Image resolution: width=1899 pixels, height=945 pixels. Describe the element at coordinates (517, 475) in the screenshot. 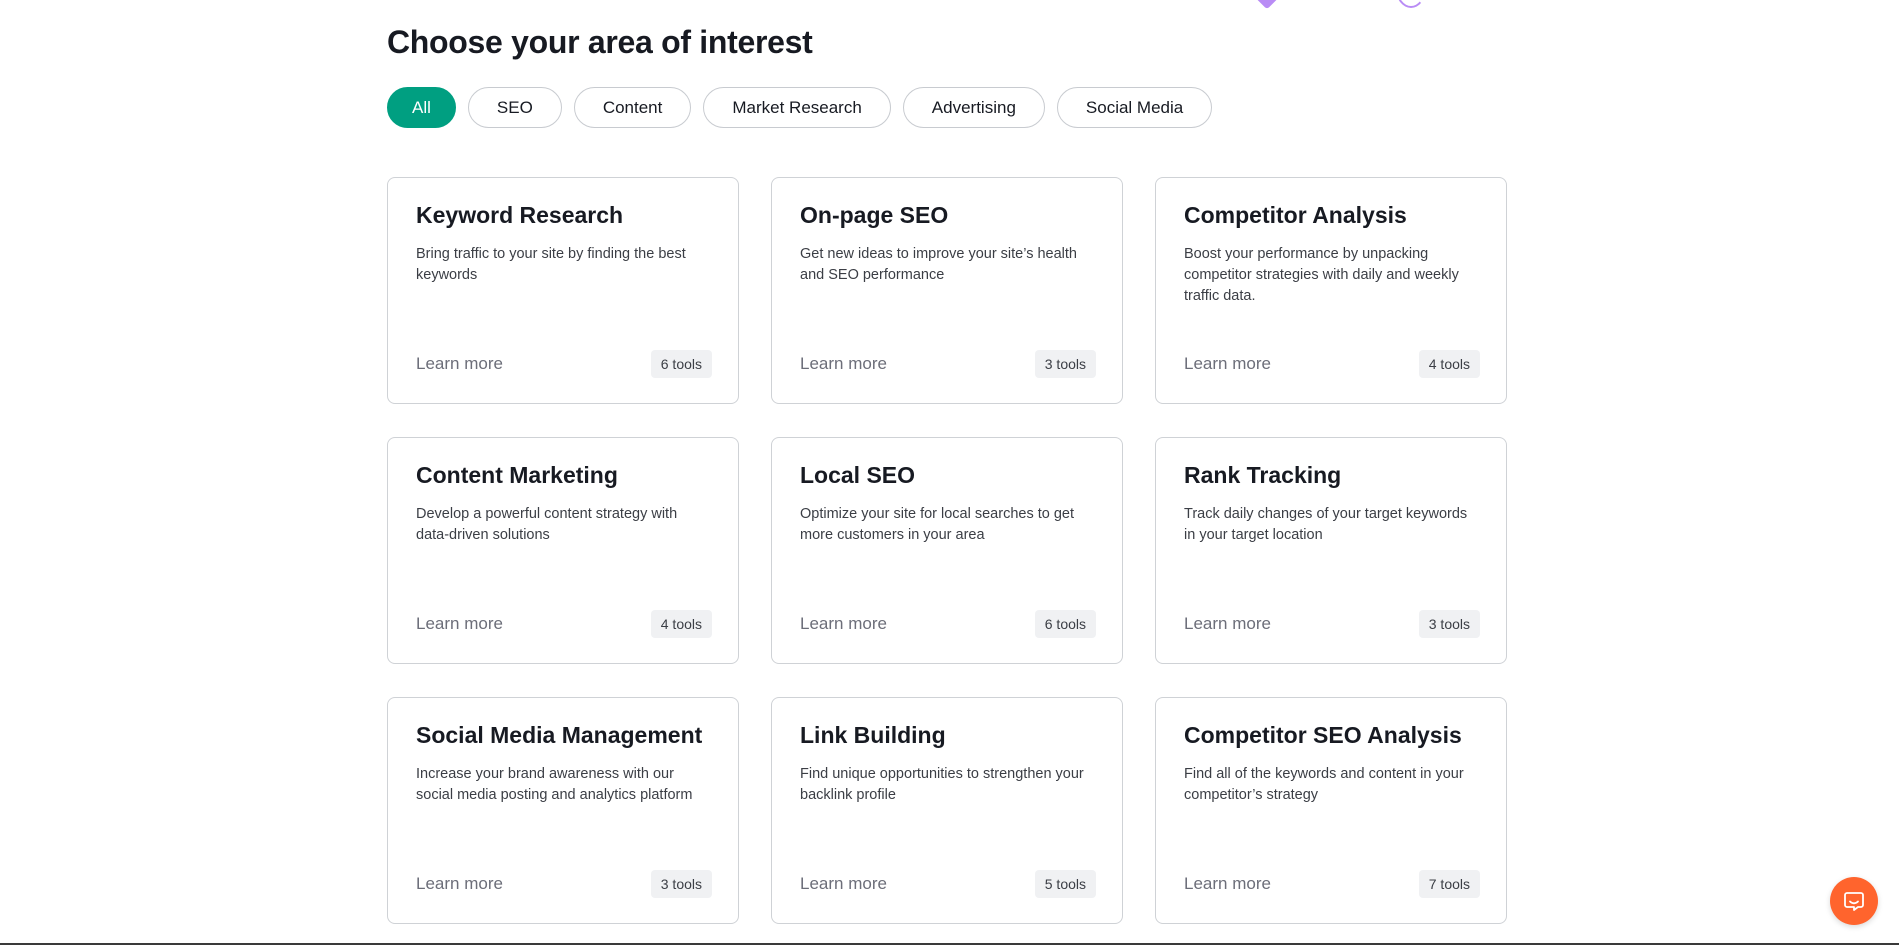

I see `card-title: Content Marketing` at that location.